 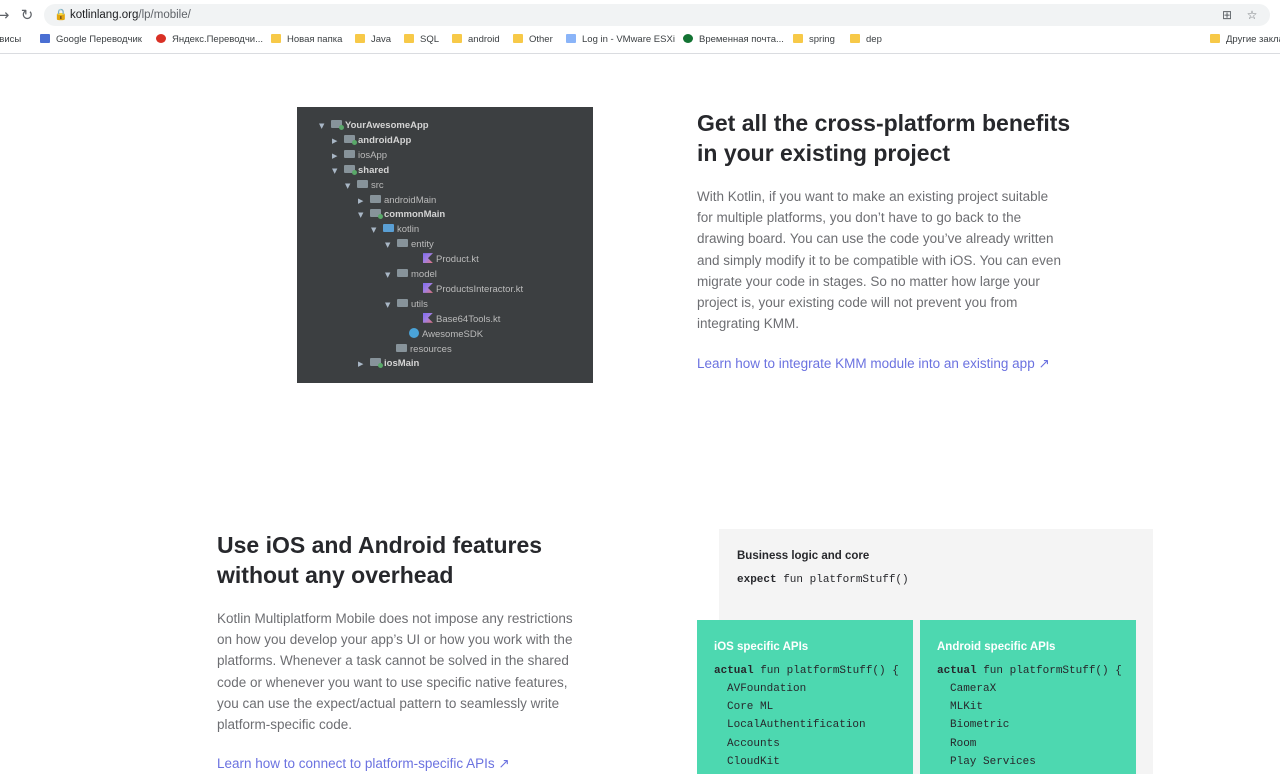 I want to click on api-name: CameraX, so click(x=973, y=689).